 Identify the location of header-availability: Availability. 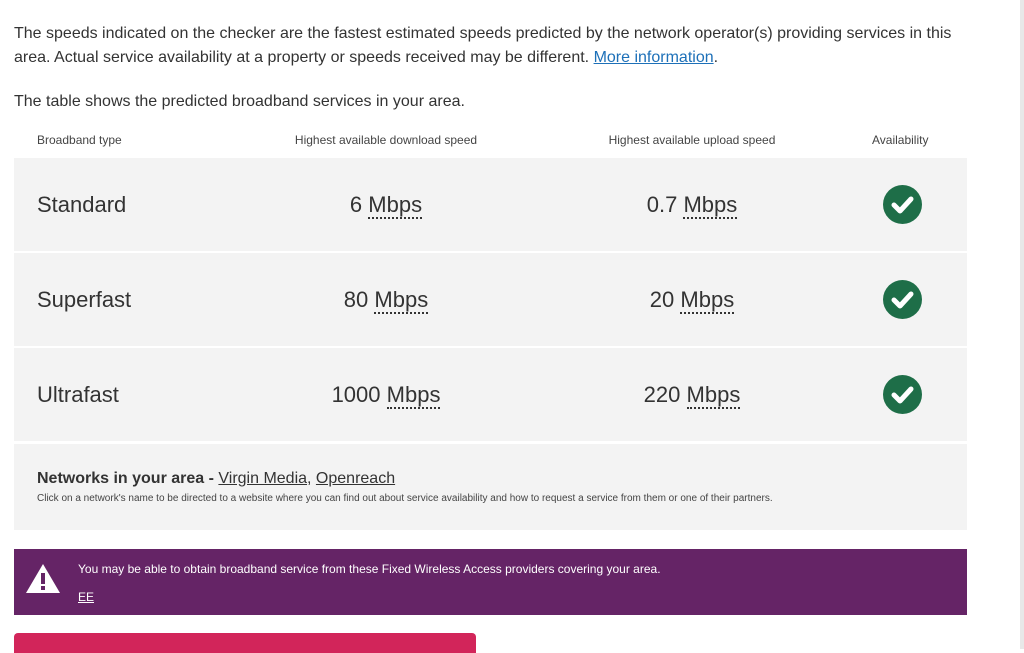
(900, 140).